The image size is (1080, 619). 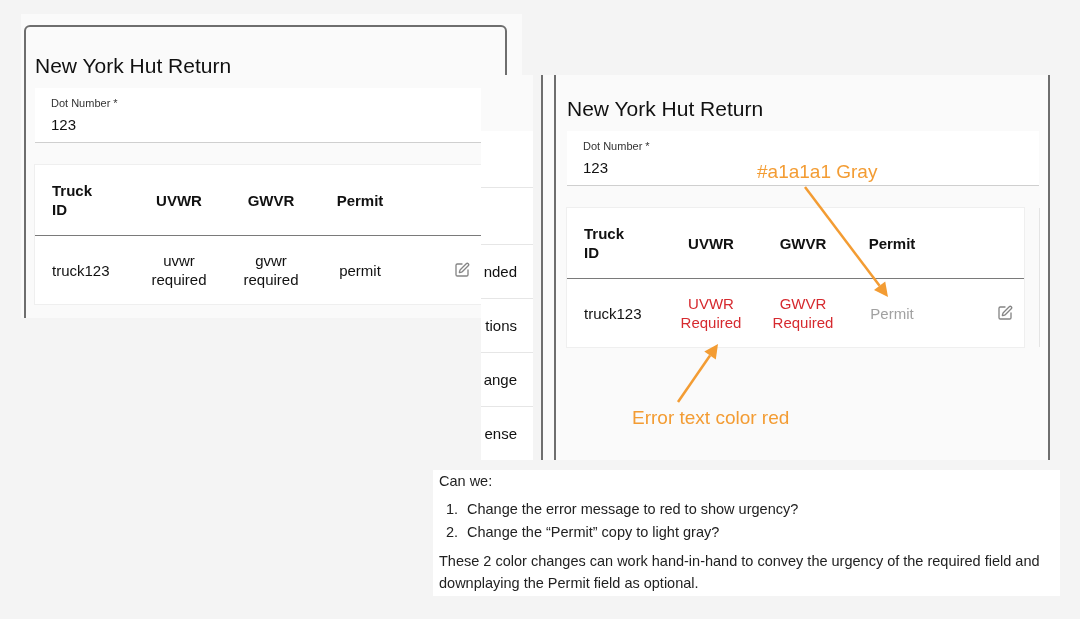 I want to click on list-item: ense, so click(x=507, y=433).